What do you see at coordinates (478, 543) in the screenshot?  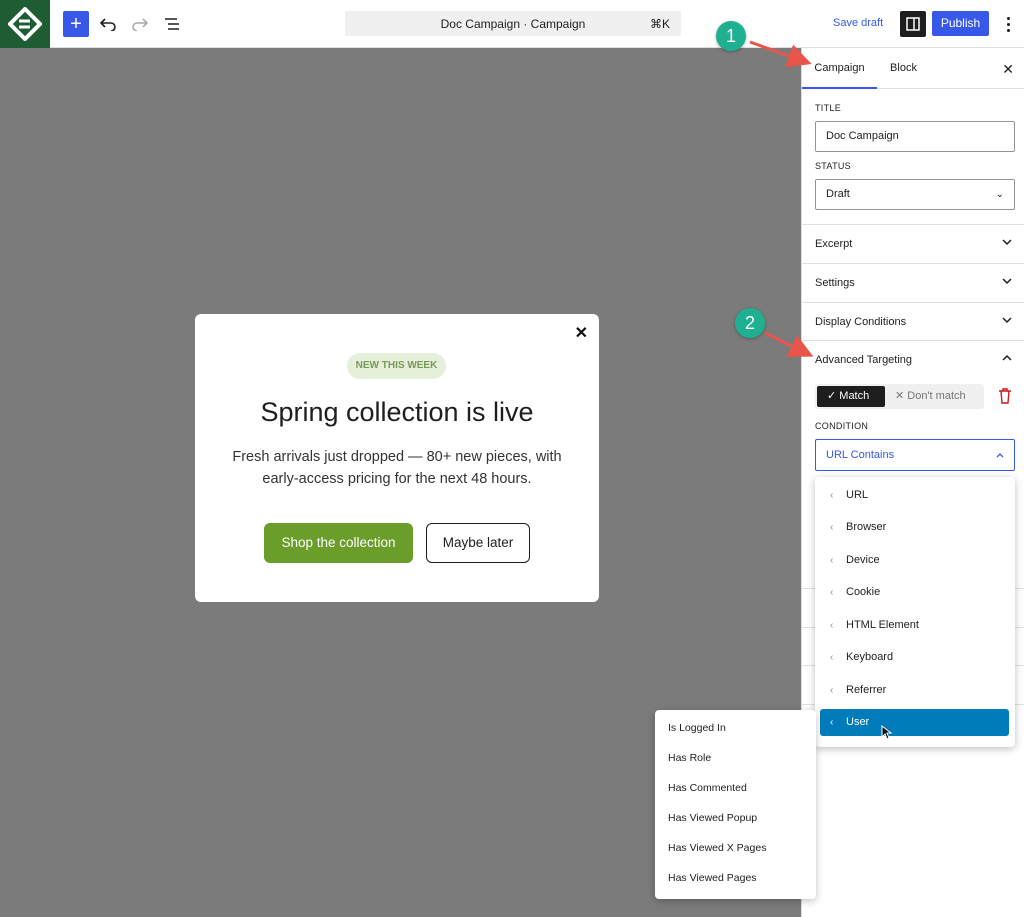 I see `maybe-later-button: Maybe later` at bounding box center [478, 543].